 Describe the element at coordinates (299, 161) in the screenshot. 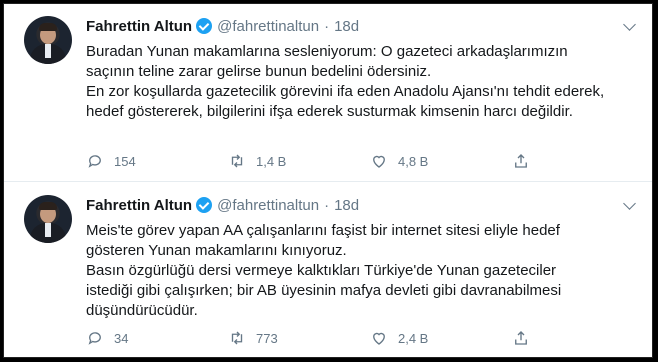

I see `retweet-button: 1,4 B` at that location.